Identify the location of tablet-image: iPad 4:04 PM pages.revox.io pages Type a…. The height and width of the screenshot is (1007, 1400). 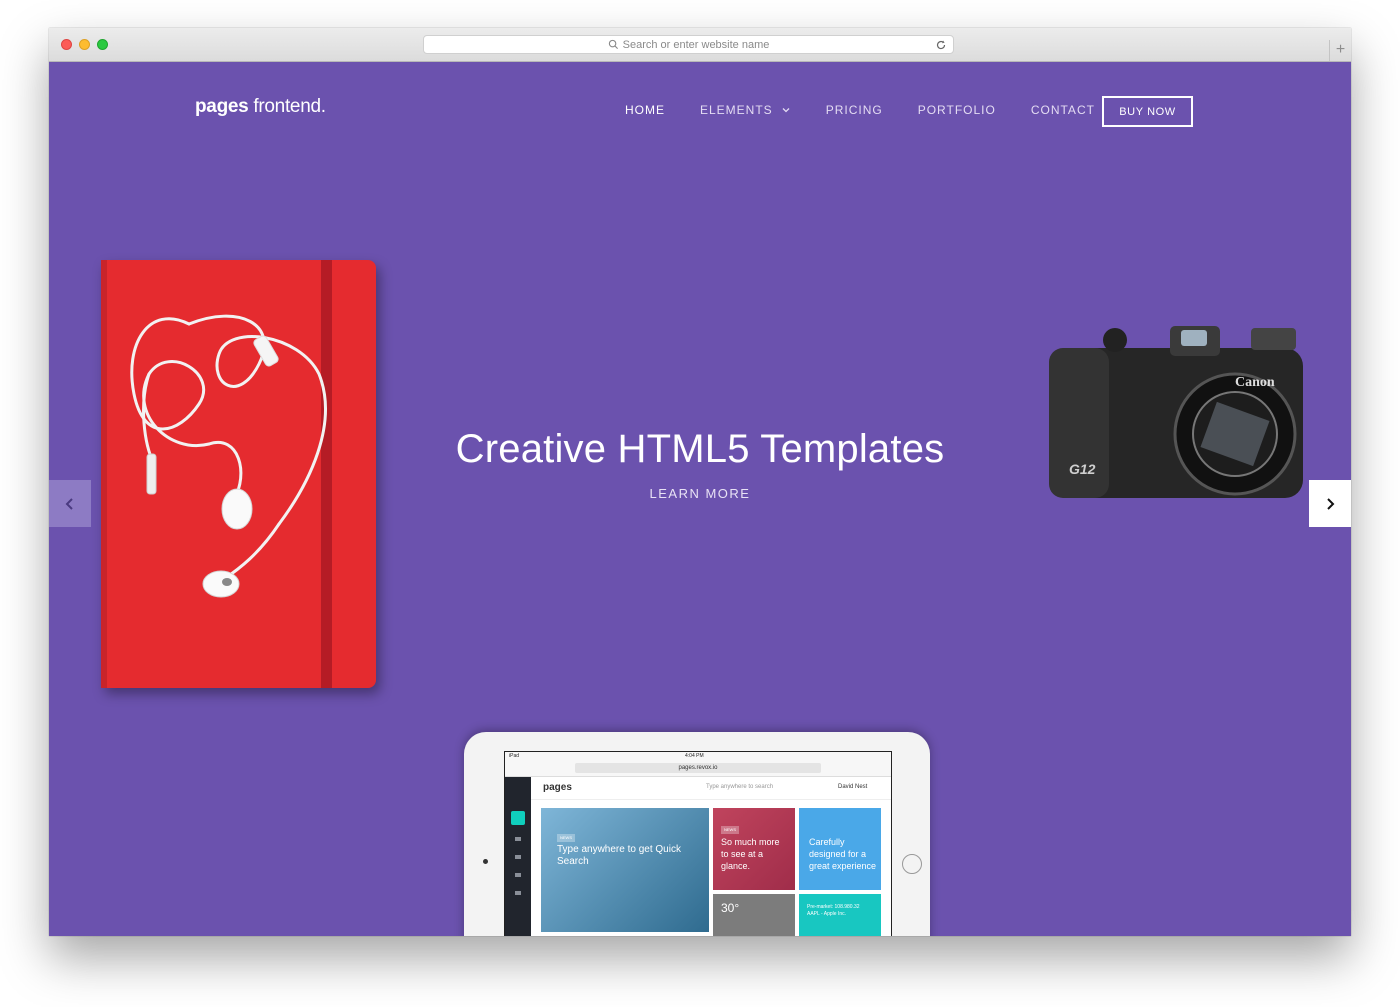
(697, 834).